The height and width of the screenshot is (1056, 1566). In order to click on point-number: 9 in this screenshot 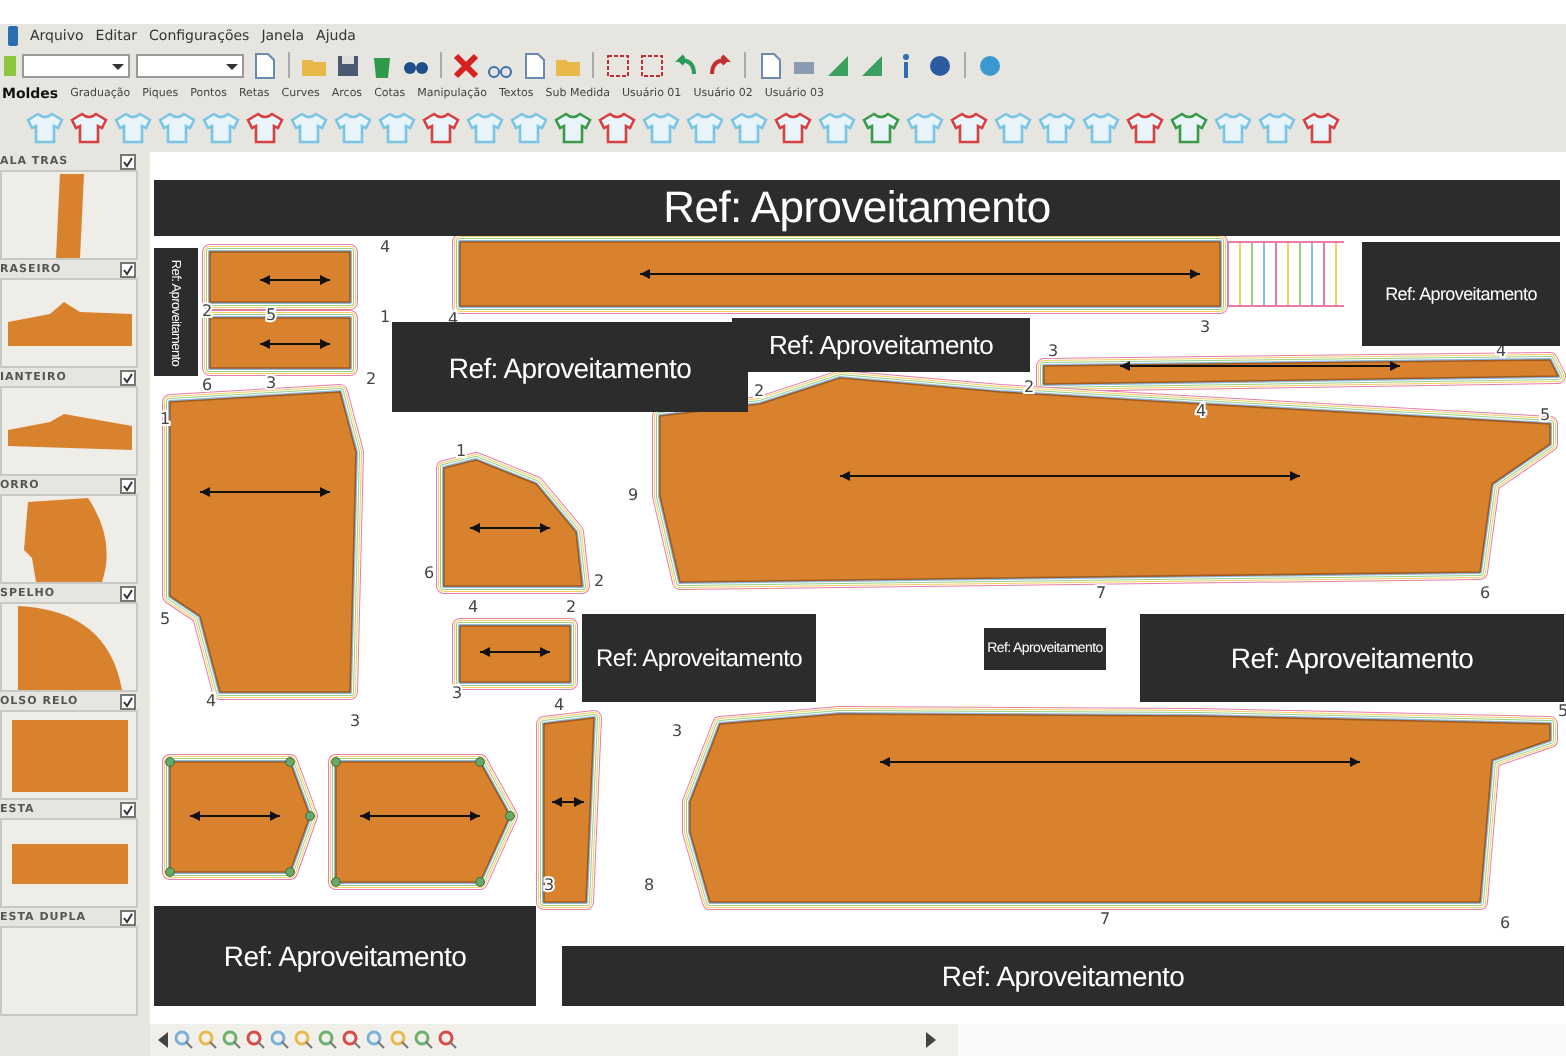, I will do `click(633, 495)`.